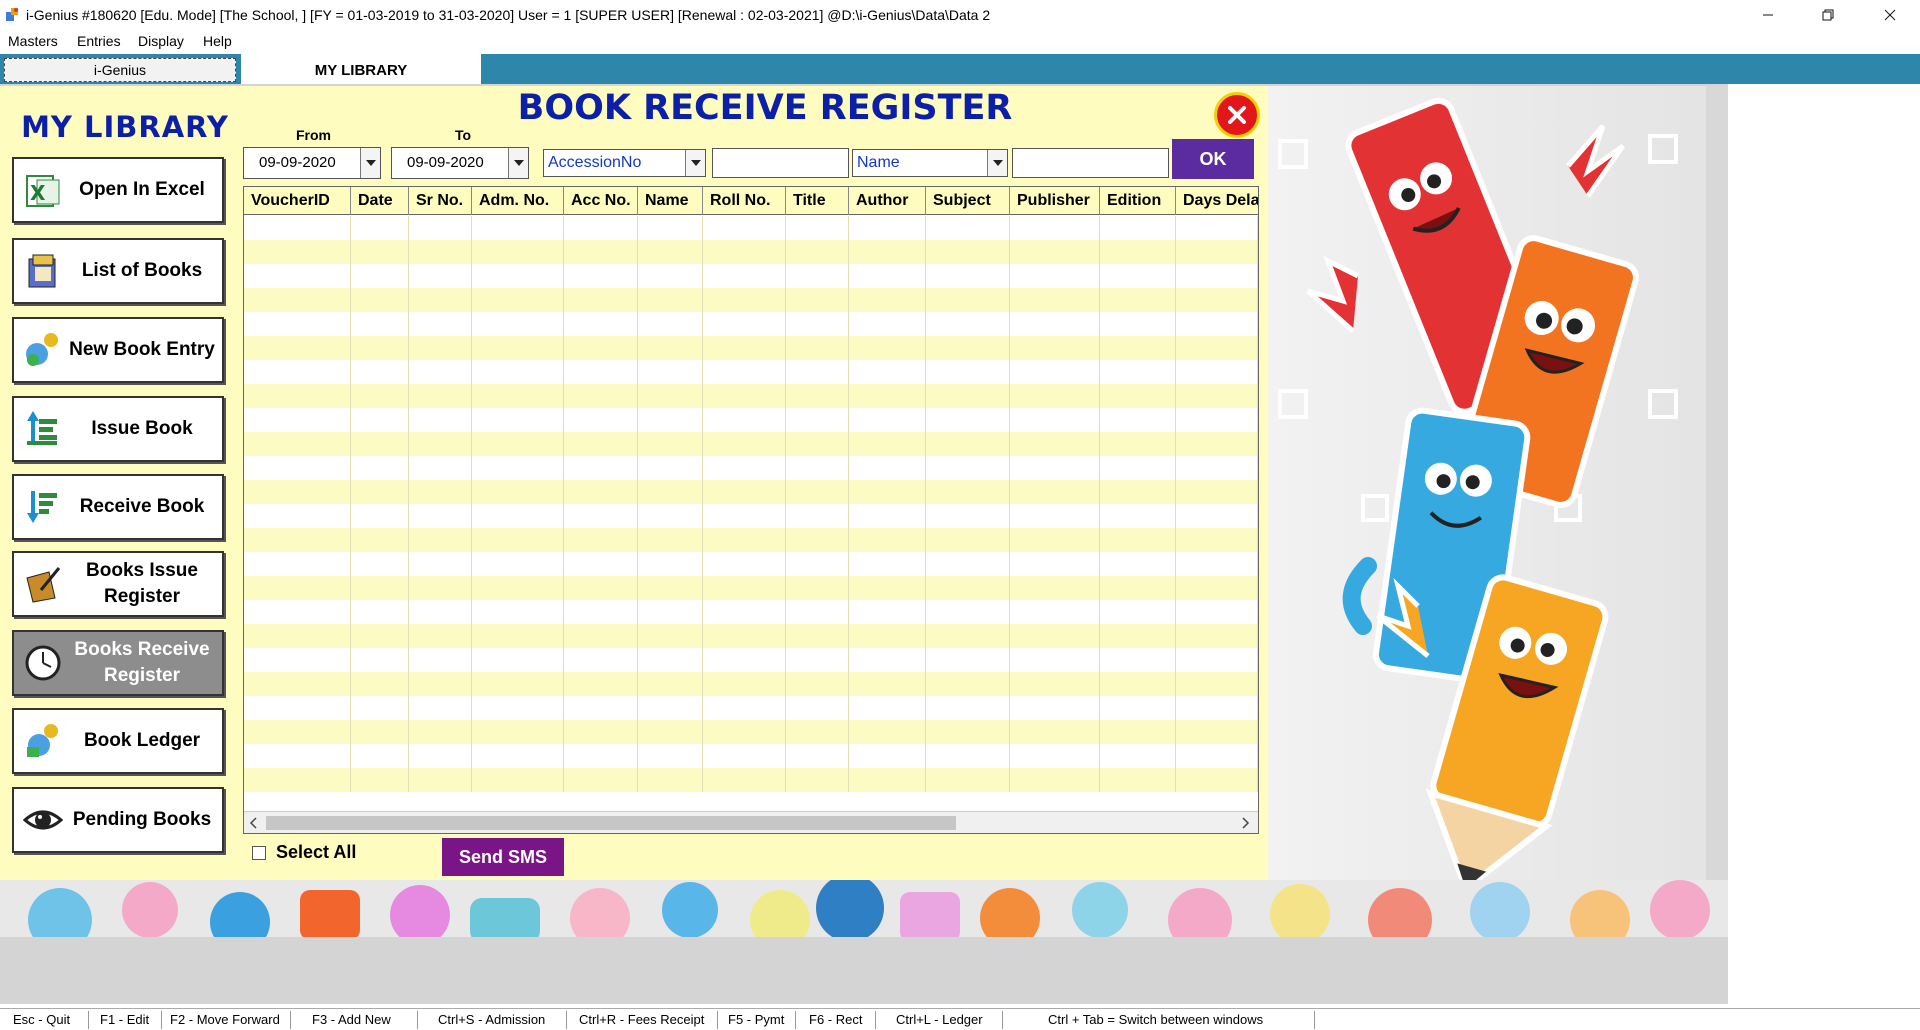 This screenshot has width=1920, height=1030. I want to click on column-sr-no: Sr No., so click(440, 201).